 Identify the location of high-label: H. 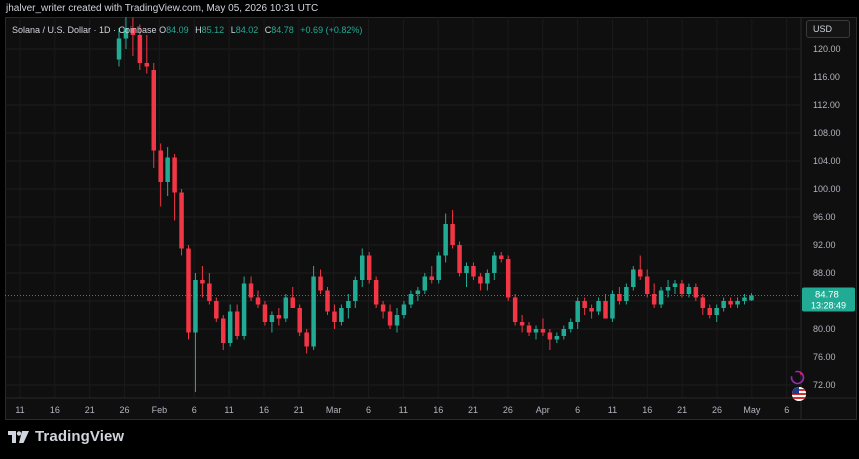
(198, 30).